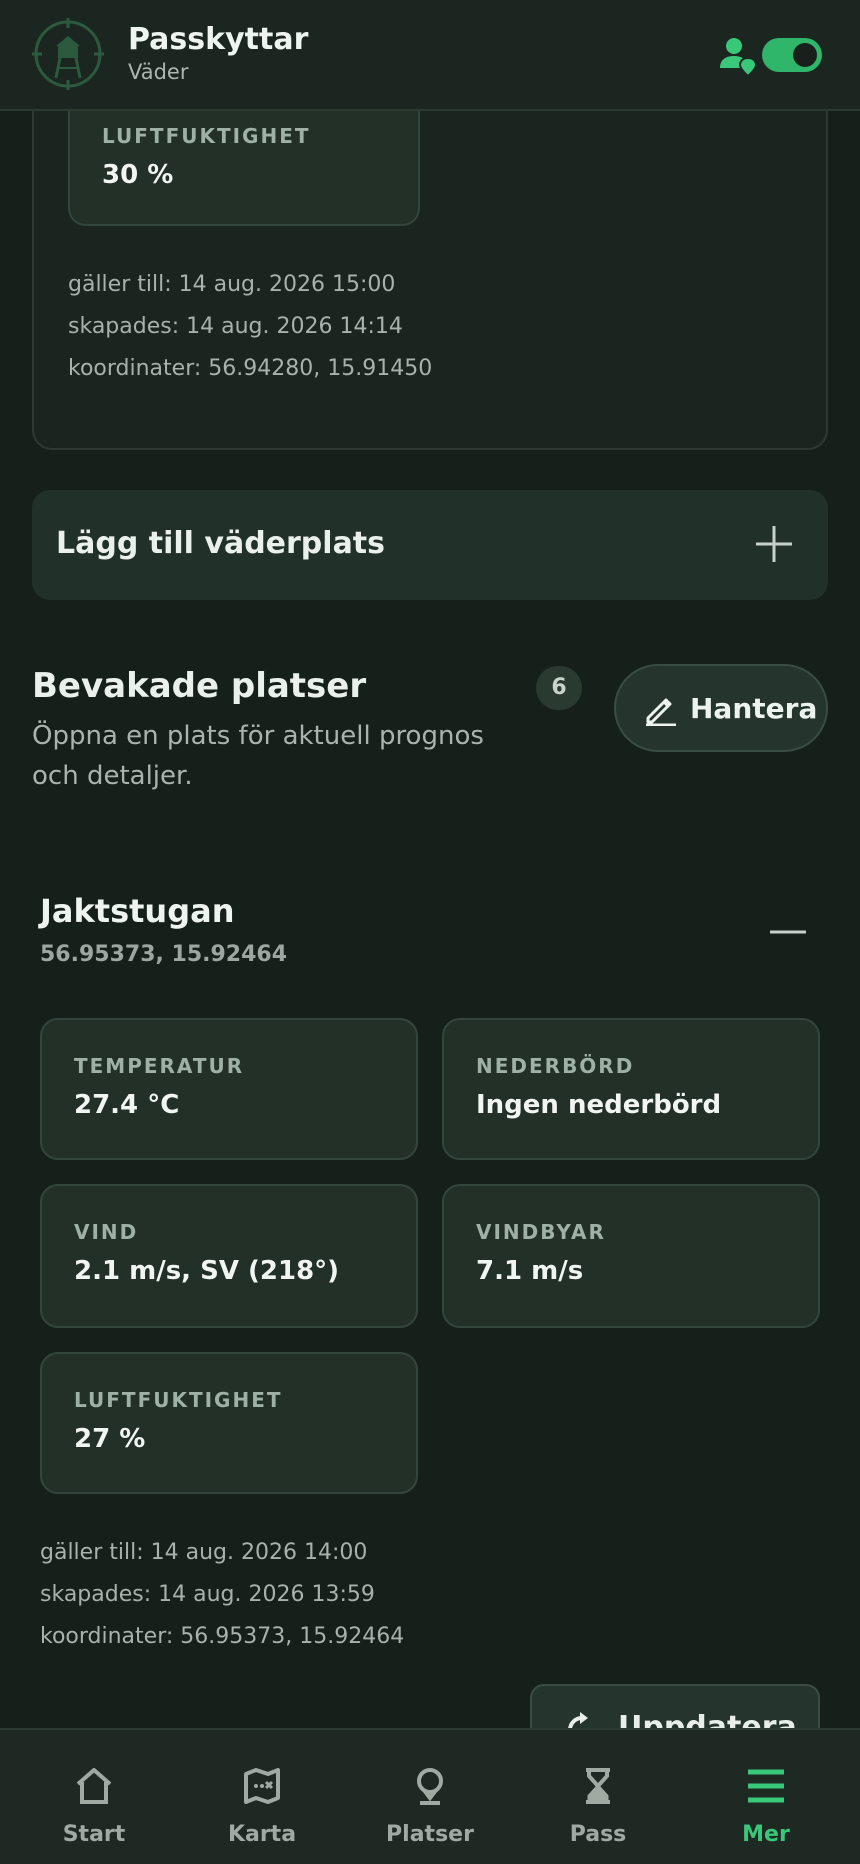 This screenshot has height=1864, width=860. Describe the element at coordinates (218, 39) in the screenshot. I see `app-title: Passkyttar` at that location.